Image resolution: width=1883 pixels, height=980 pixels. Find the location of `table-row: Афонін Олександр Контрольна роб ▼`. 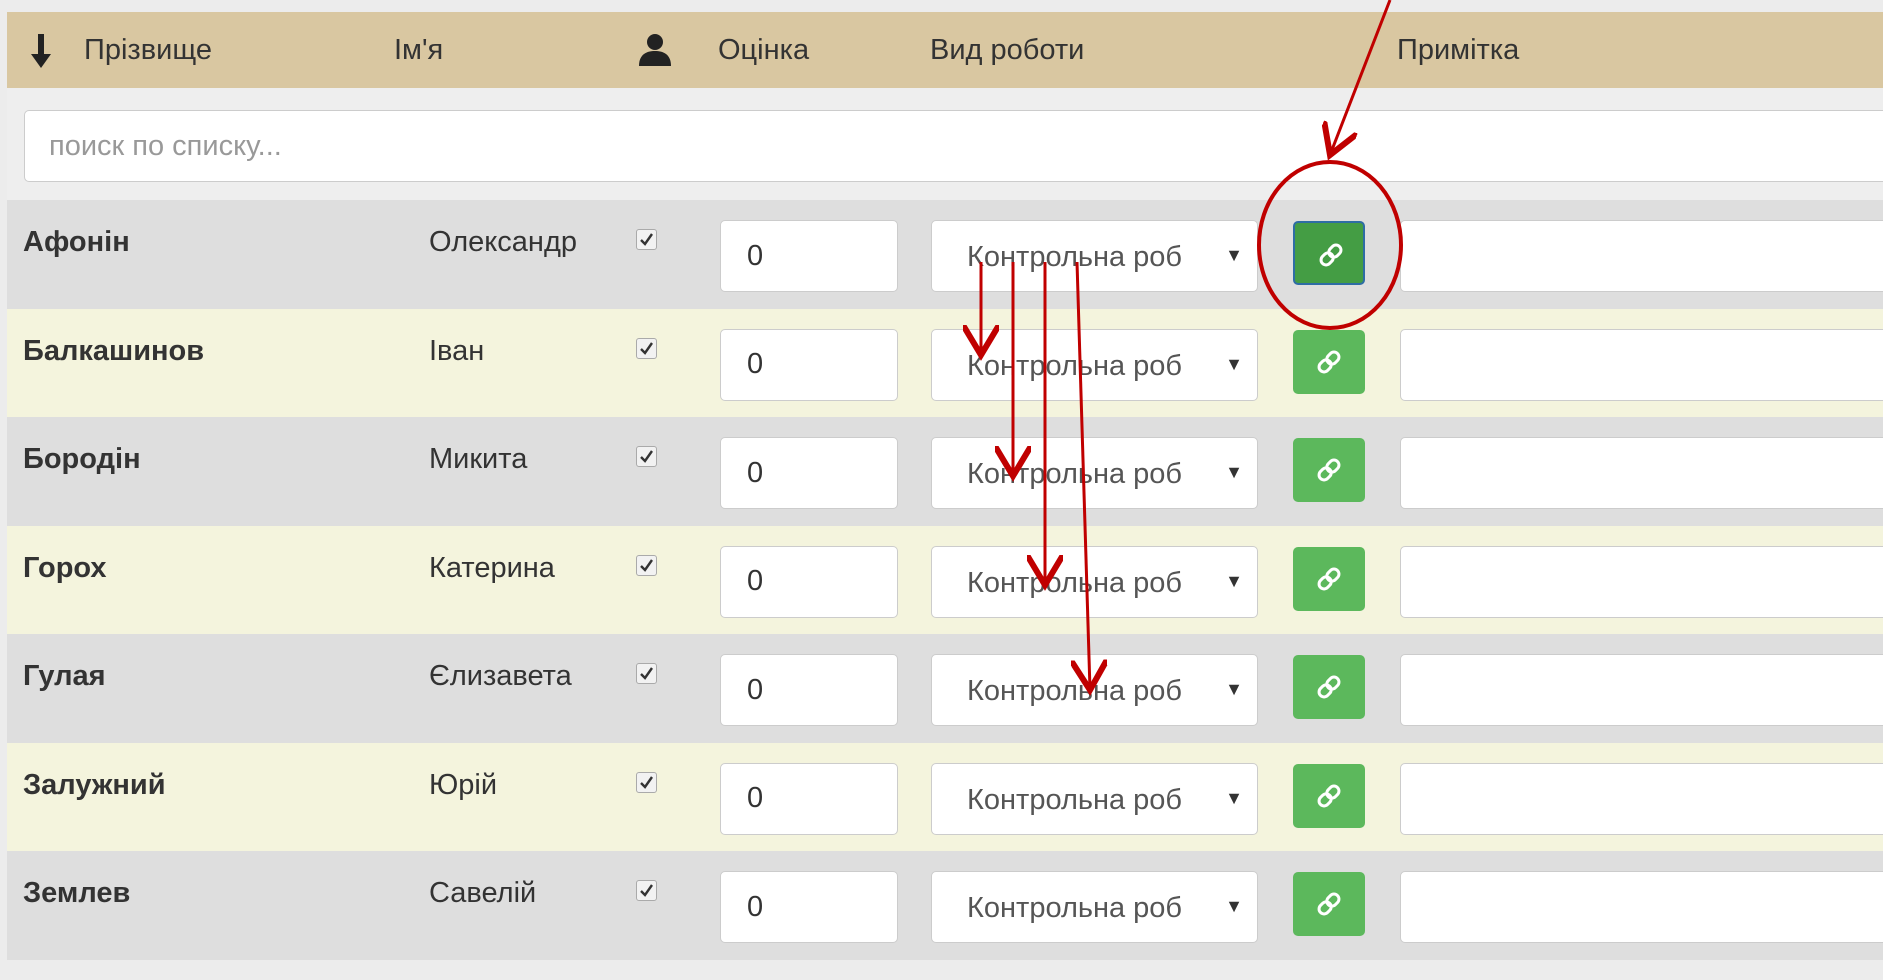

table-row: Афонін Олександр Контрольна роб ▼ is located at coordinates (945, 254).